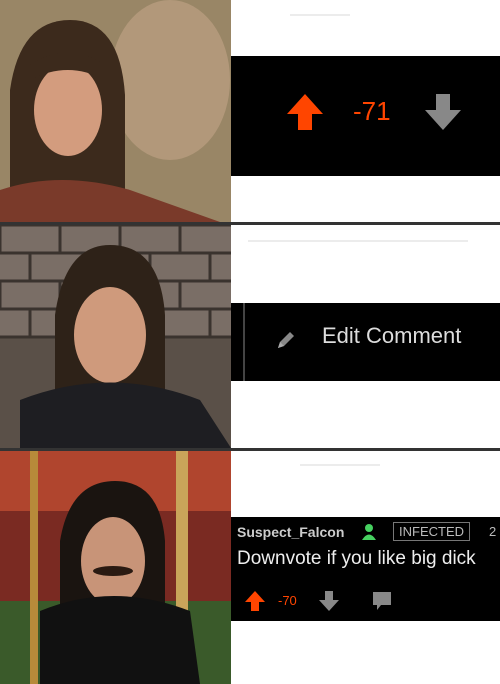 This screenshot has height=684, width=500. What do you see at coordinates (391, 336) in the screenshot?
I see `edit-comment-button: Edit Comment` at bounding box center [391, 336].